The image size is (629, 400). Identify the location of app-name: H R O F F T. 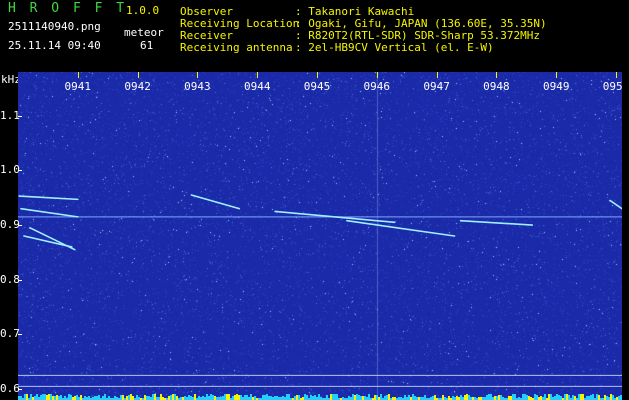
(68, 8).